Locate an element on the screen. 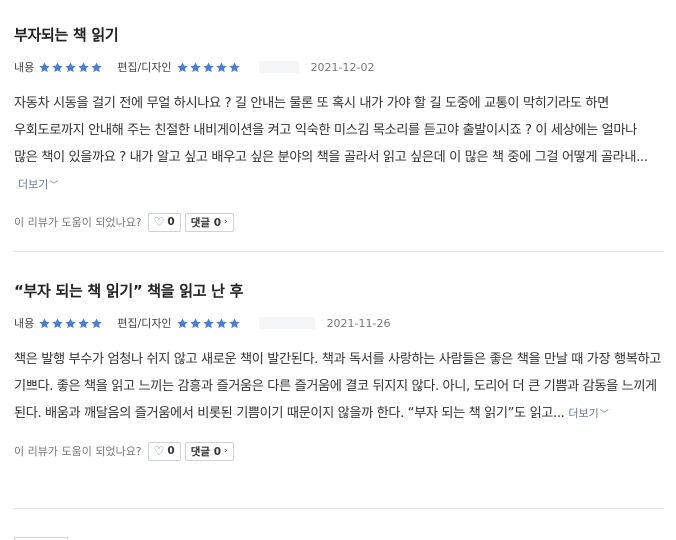 This screenshot has height=540, width=676. review-meta: 내용 편집/디자인 2021-12-02 is located at coordinates (339, 67).